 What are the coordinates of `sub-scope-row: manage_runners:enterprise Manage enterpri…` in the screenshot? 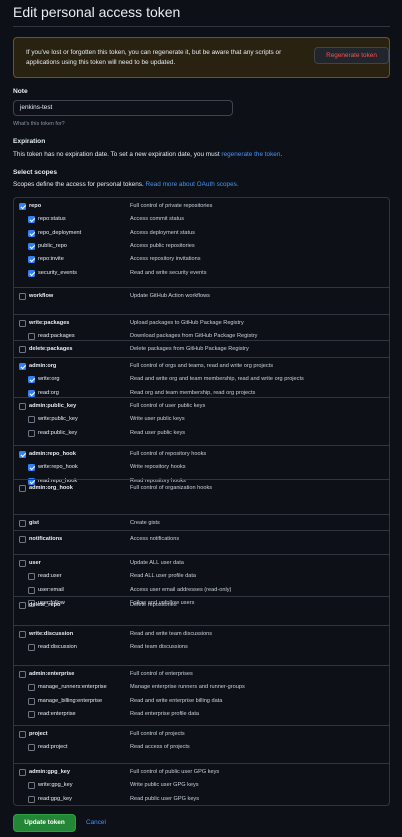 It's located at (201, 687).